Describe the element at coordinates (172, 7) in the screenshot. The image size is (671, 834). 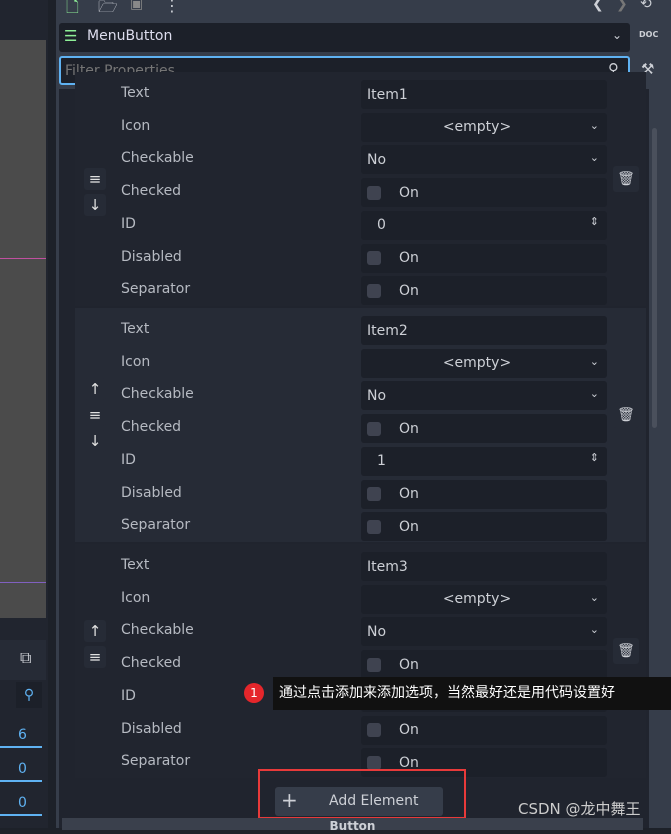
I see `more-icon: ⋮` at that location.